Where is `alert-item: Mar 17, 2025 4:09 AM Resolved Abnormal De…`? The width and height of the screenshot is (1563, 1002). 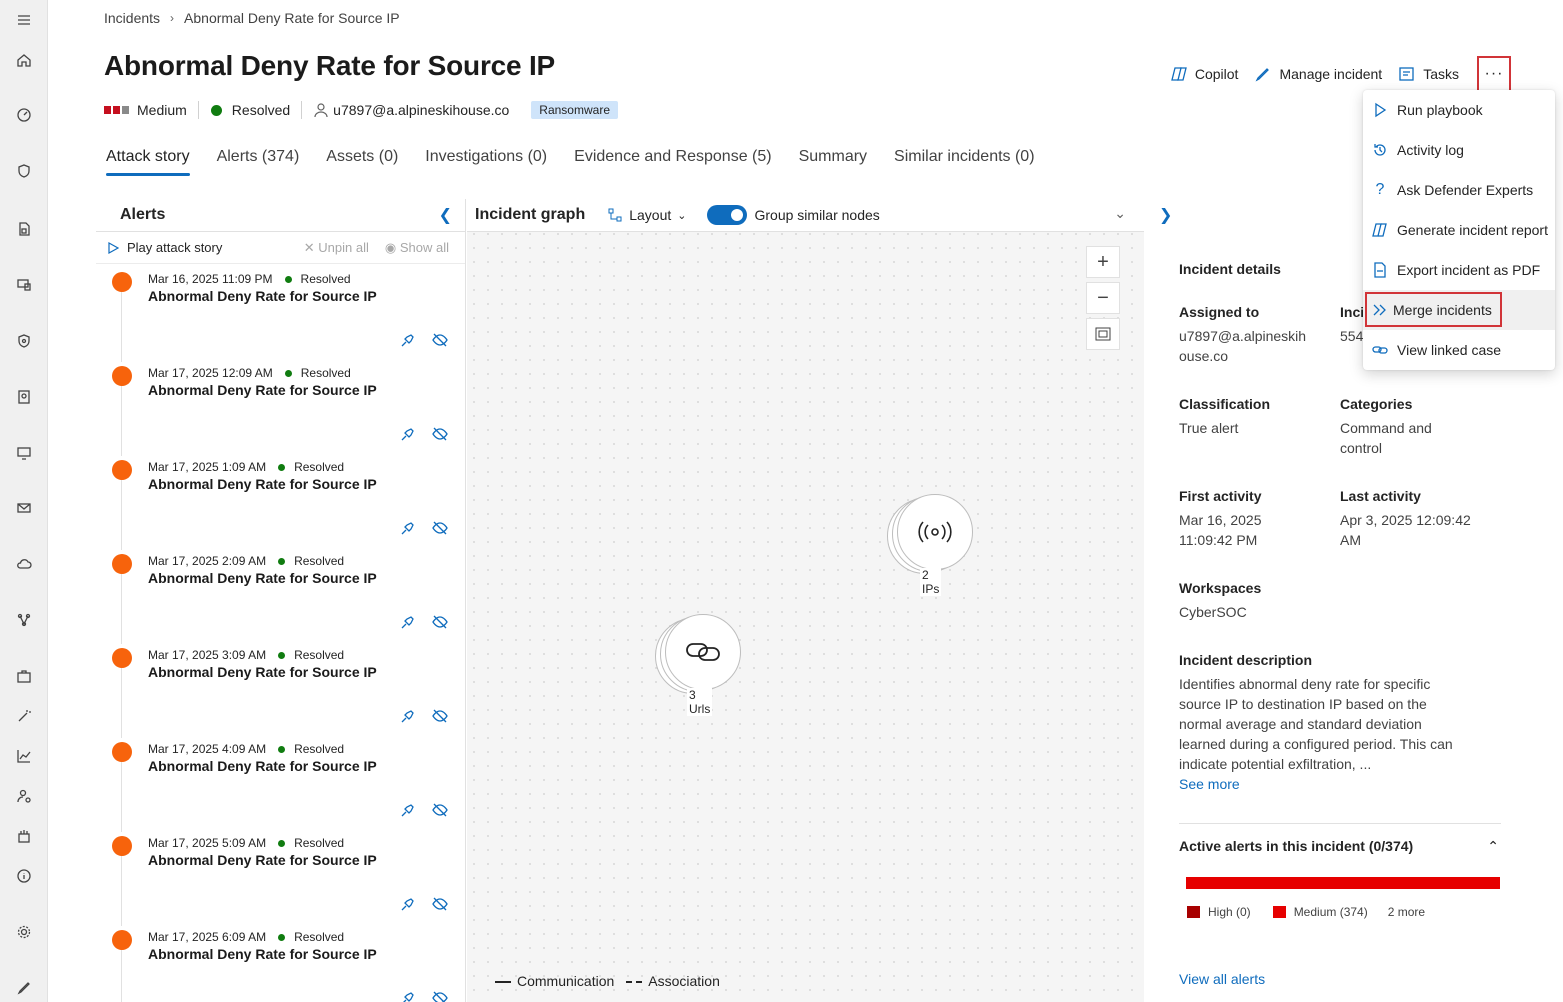 alert-item: Mar 17, 2025 4:09 AM Resolved Abnormal De… is located at coordinates (280, 783).